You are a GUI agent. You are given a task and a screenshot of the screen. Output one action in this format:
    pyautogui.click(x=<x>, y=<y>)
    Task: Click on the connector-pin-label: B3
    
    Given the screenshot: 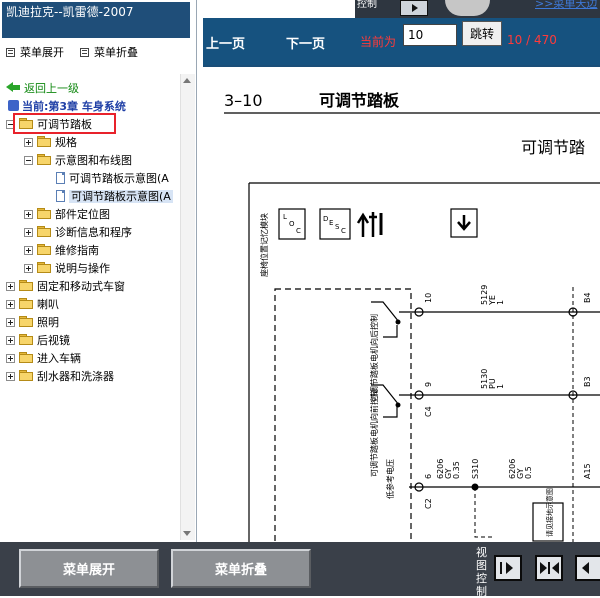 What is the action you would take?
    pyautogui.click(x=587, y=381)
    